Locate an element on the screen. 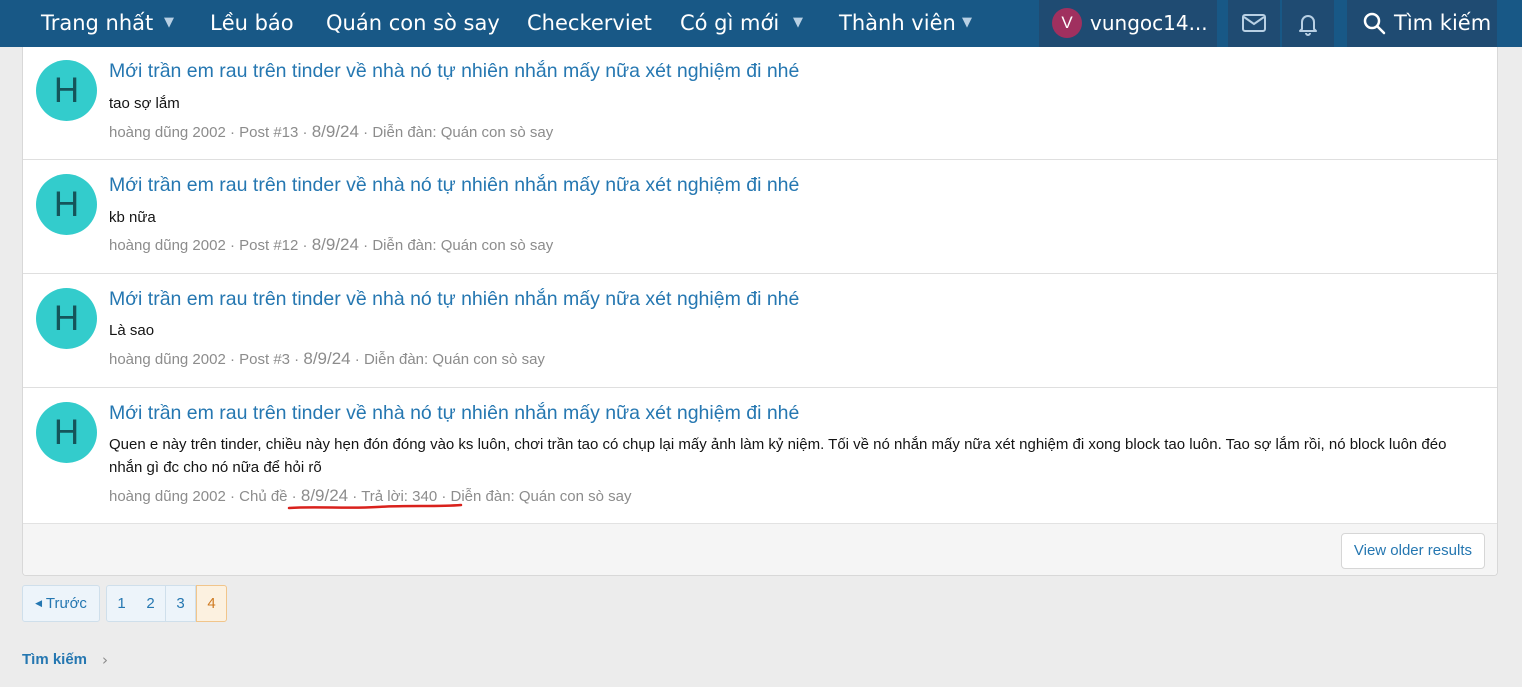  search-label: Tìm kiếm is located at coordinates (1443, 23).